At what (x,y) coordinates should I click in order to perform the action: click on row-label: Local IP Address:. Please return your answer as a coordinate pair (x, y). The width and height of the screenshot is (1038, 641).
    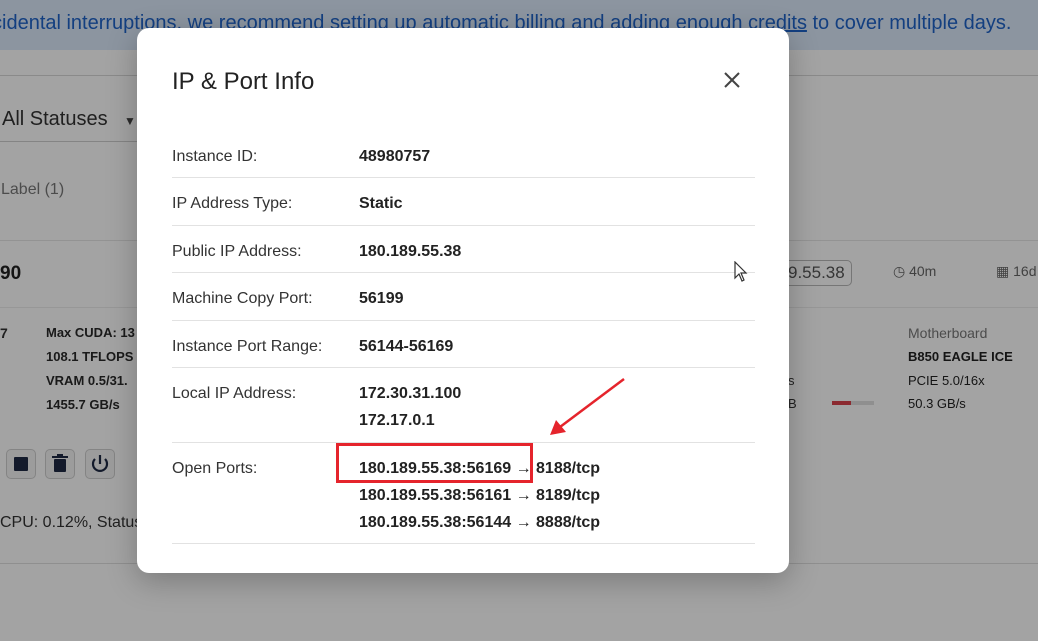
    Looking at the image, I should click on (234, 393).